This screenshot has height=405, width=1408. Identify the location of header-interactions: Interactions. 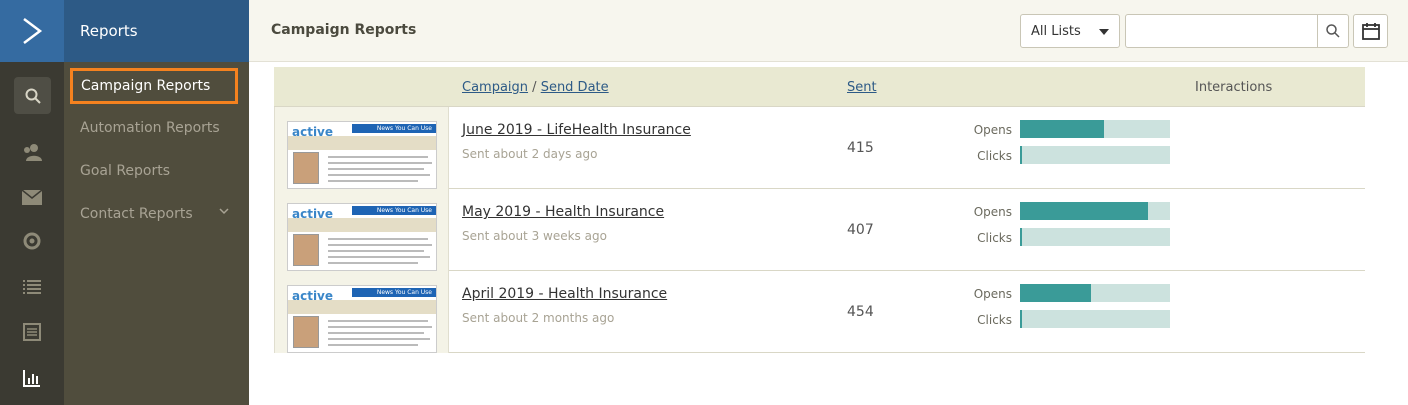
(1234, 87).